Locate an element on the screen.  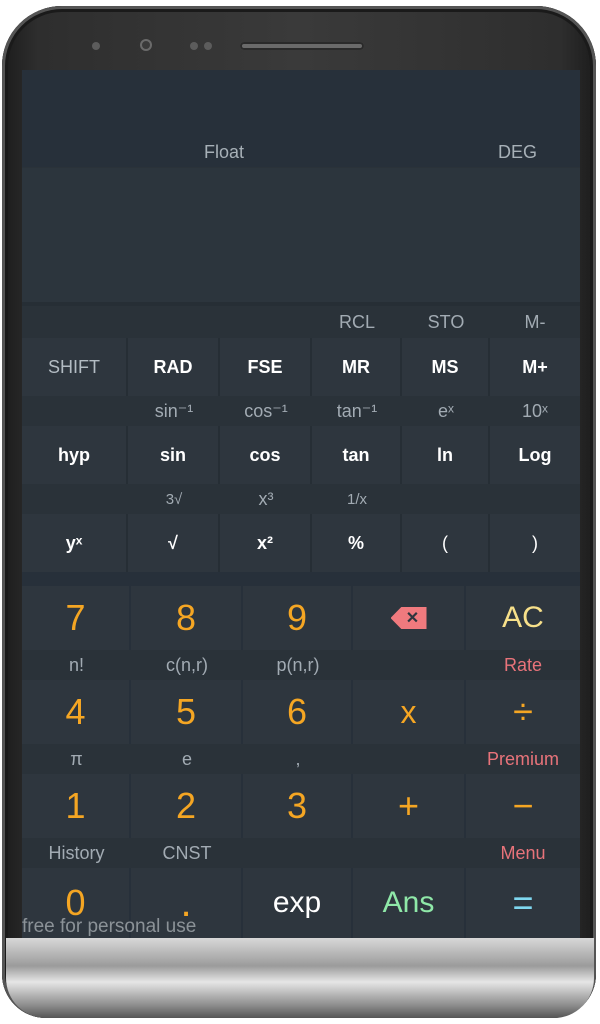
delete-button: ✕ is located at coordinates (409, 618).